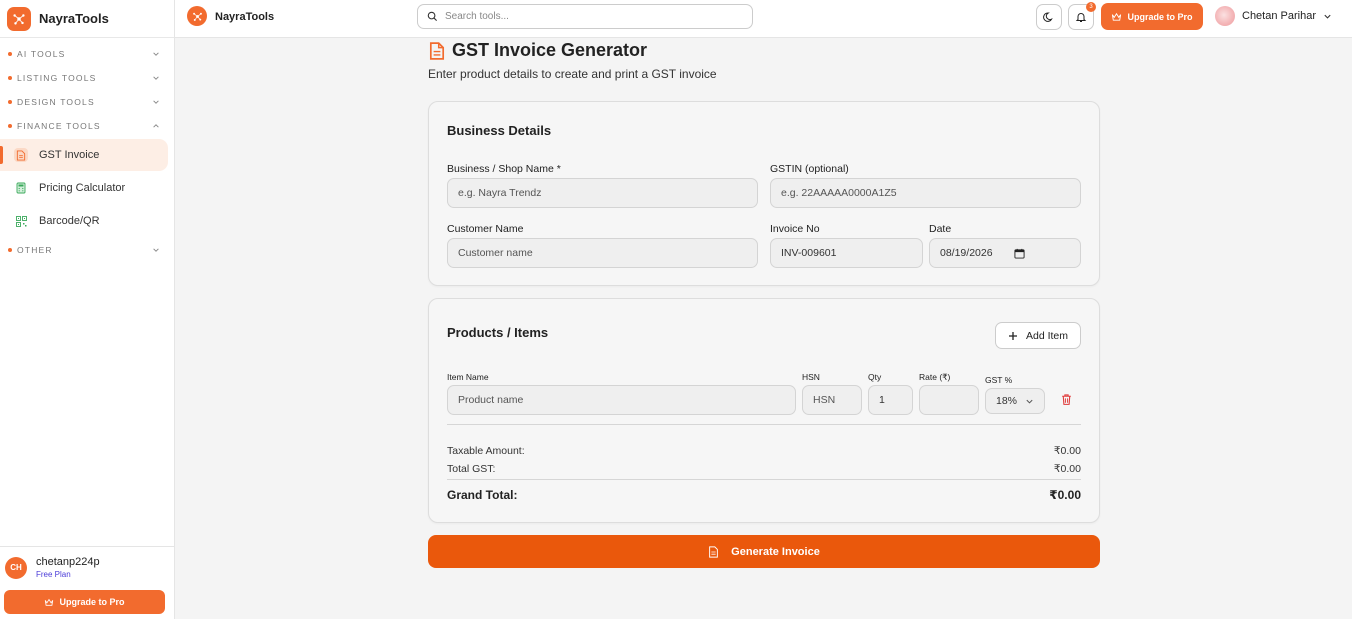 This screenshot has height=619, width=1352. I want to click on rate-field, so click(949, 400).